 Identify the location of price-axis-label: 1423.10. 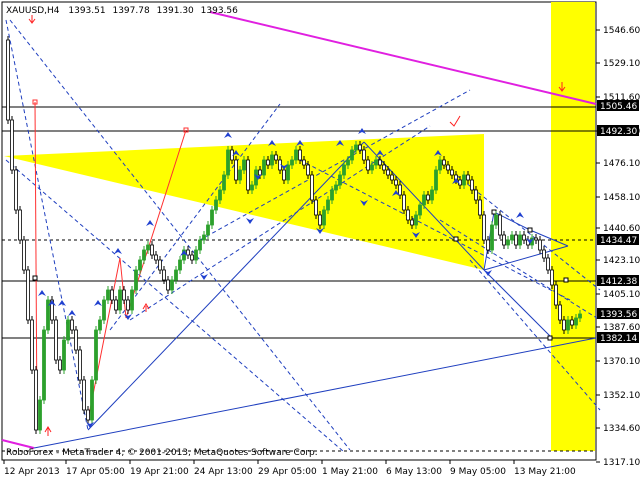
(621, 261).